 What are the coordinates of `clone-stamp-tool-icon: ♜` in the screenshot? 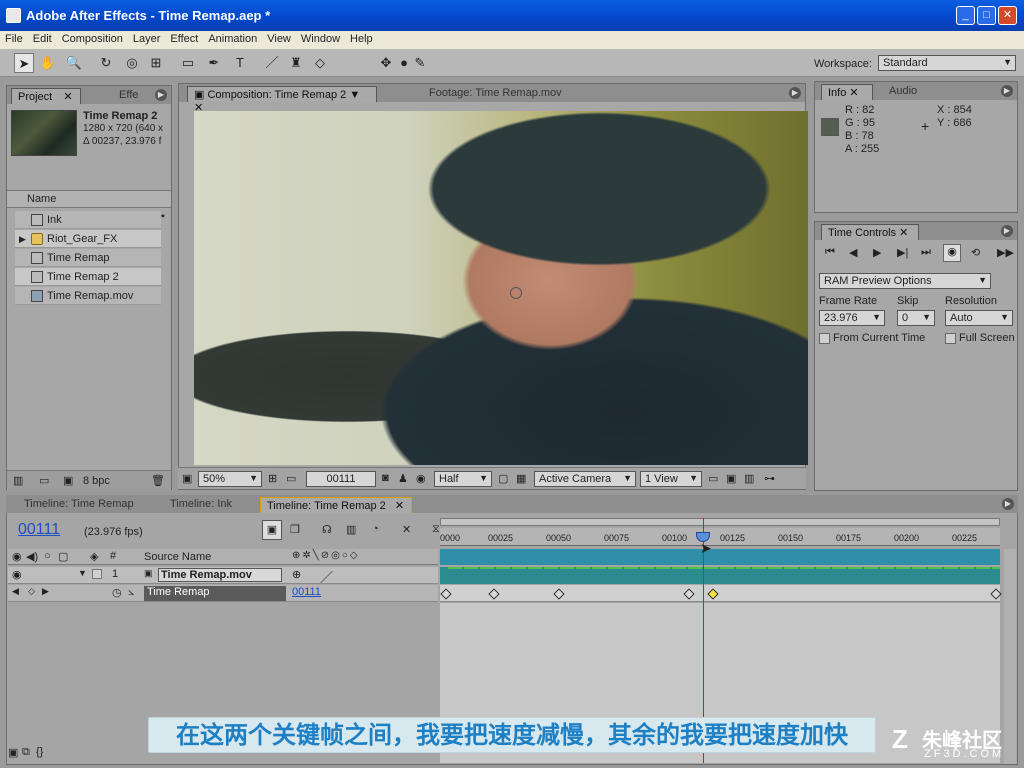 It's located at (296, 63).